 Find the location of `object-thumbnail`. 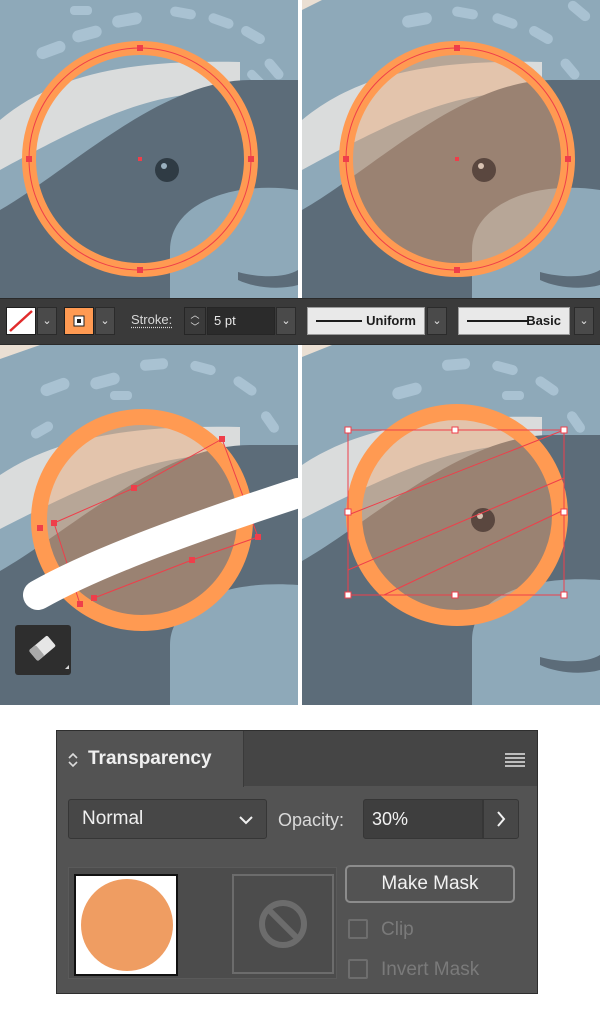

object-thumbnail is located at coordinates (126, 925).